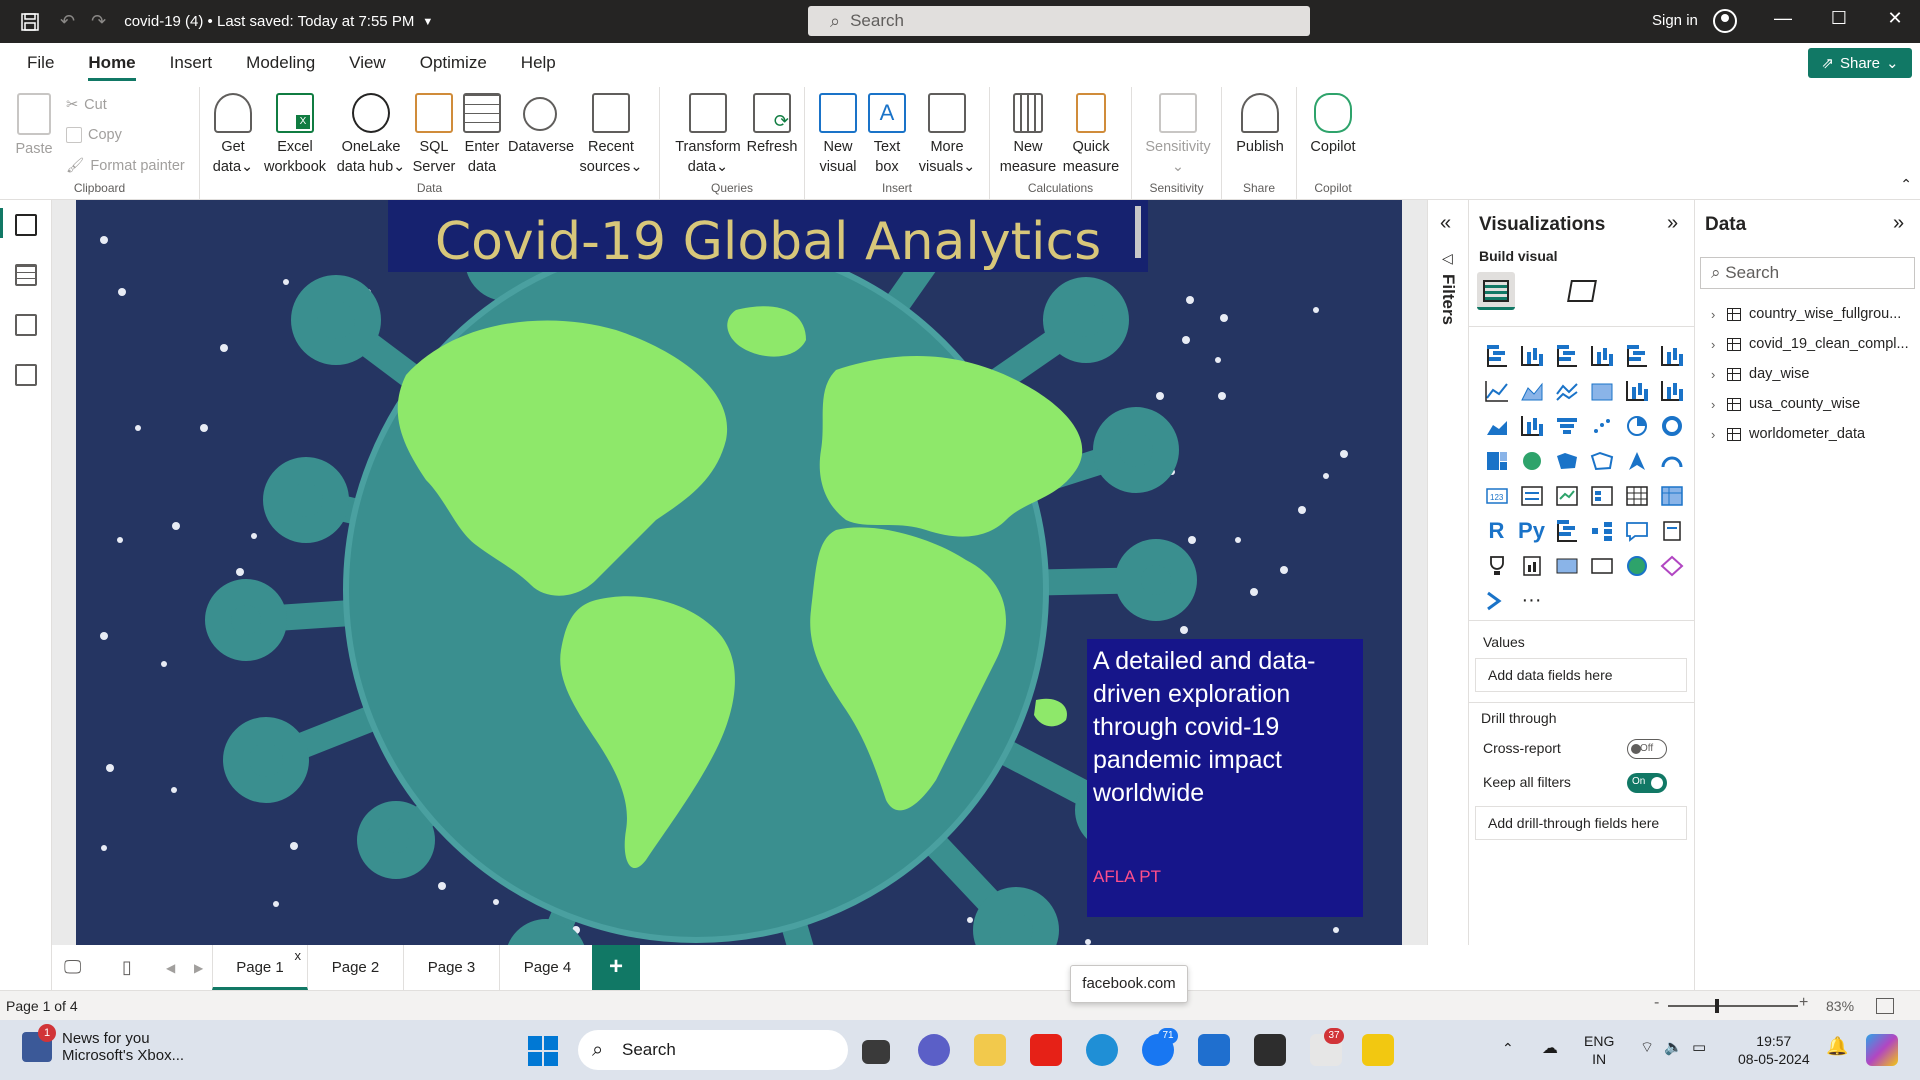  I want to click on page-tab-1: Page 1 x, so click(260, 967).